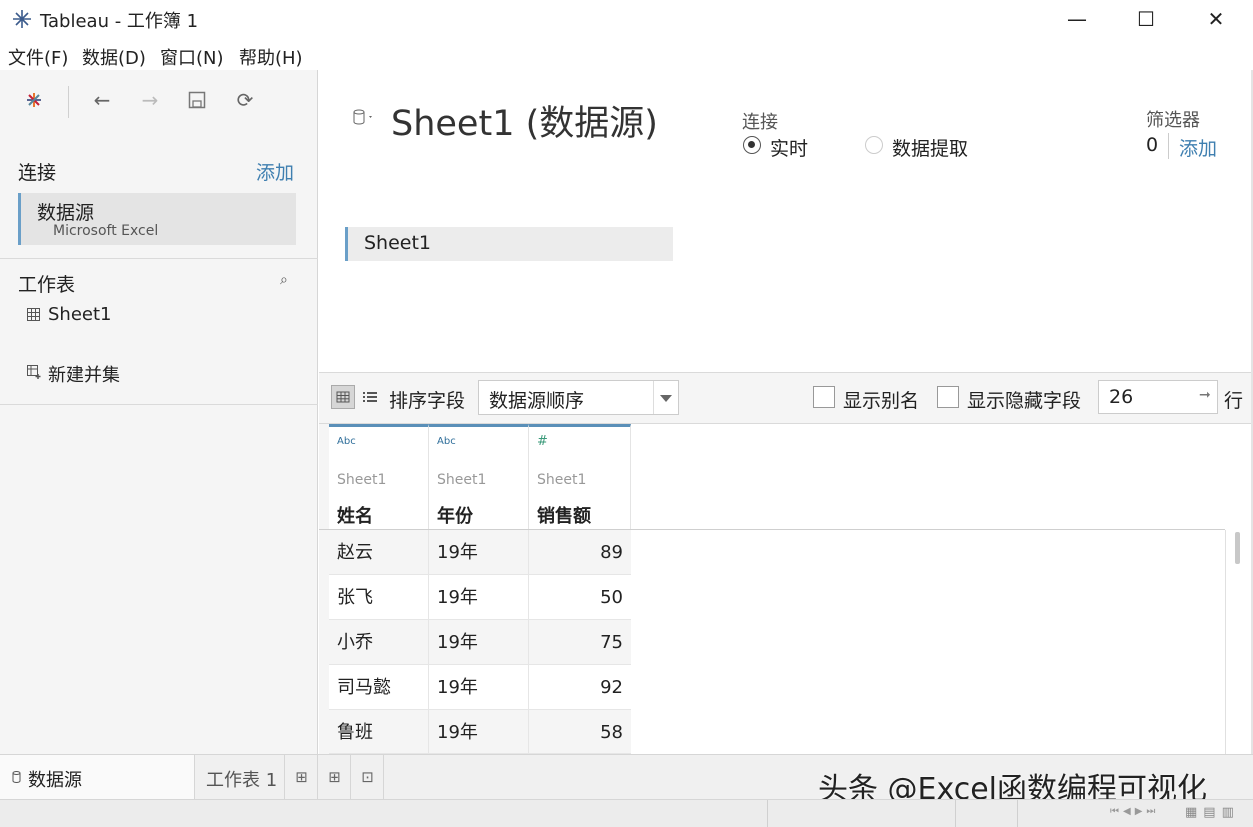  I want to click on grid-view-icon, so click(343, 397).